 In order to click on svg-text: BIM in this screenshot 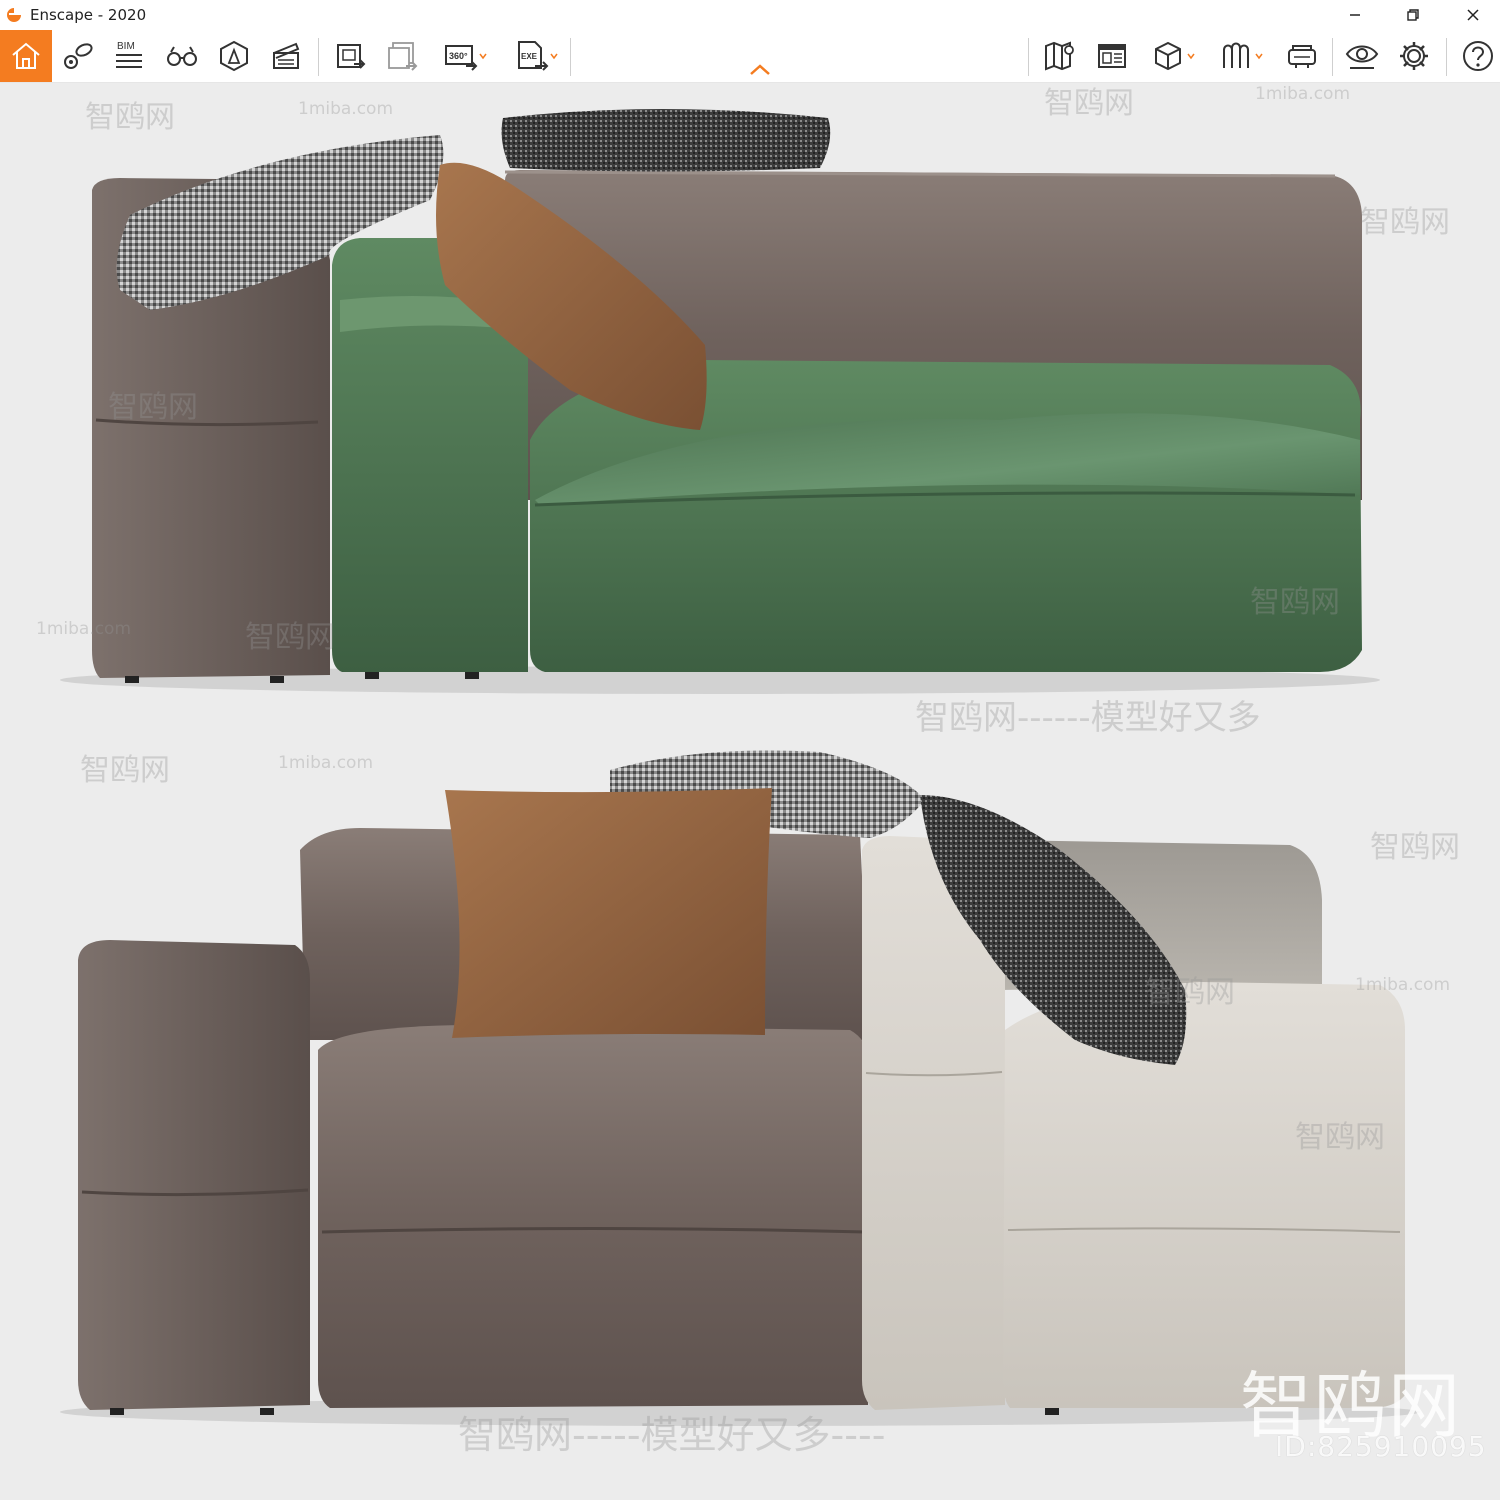, I will do `click(126, 46)`.